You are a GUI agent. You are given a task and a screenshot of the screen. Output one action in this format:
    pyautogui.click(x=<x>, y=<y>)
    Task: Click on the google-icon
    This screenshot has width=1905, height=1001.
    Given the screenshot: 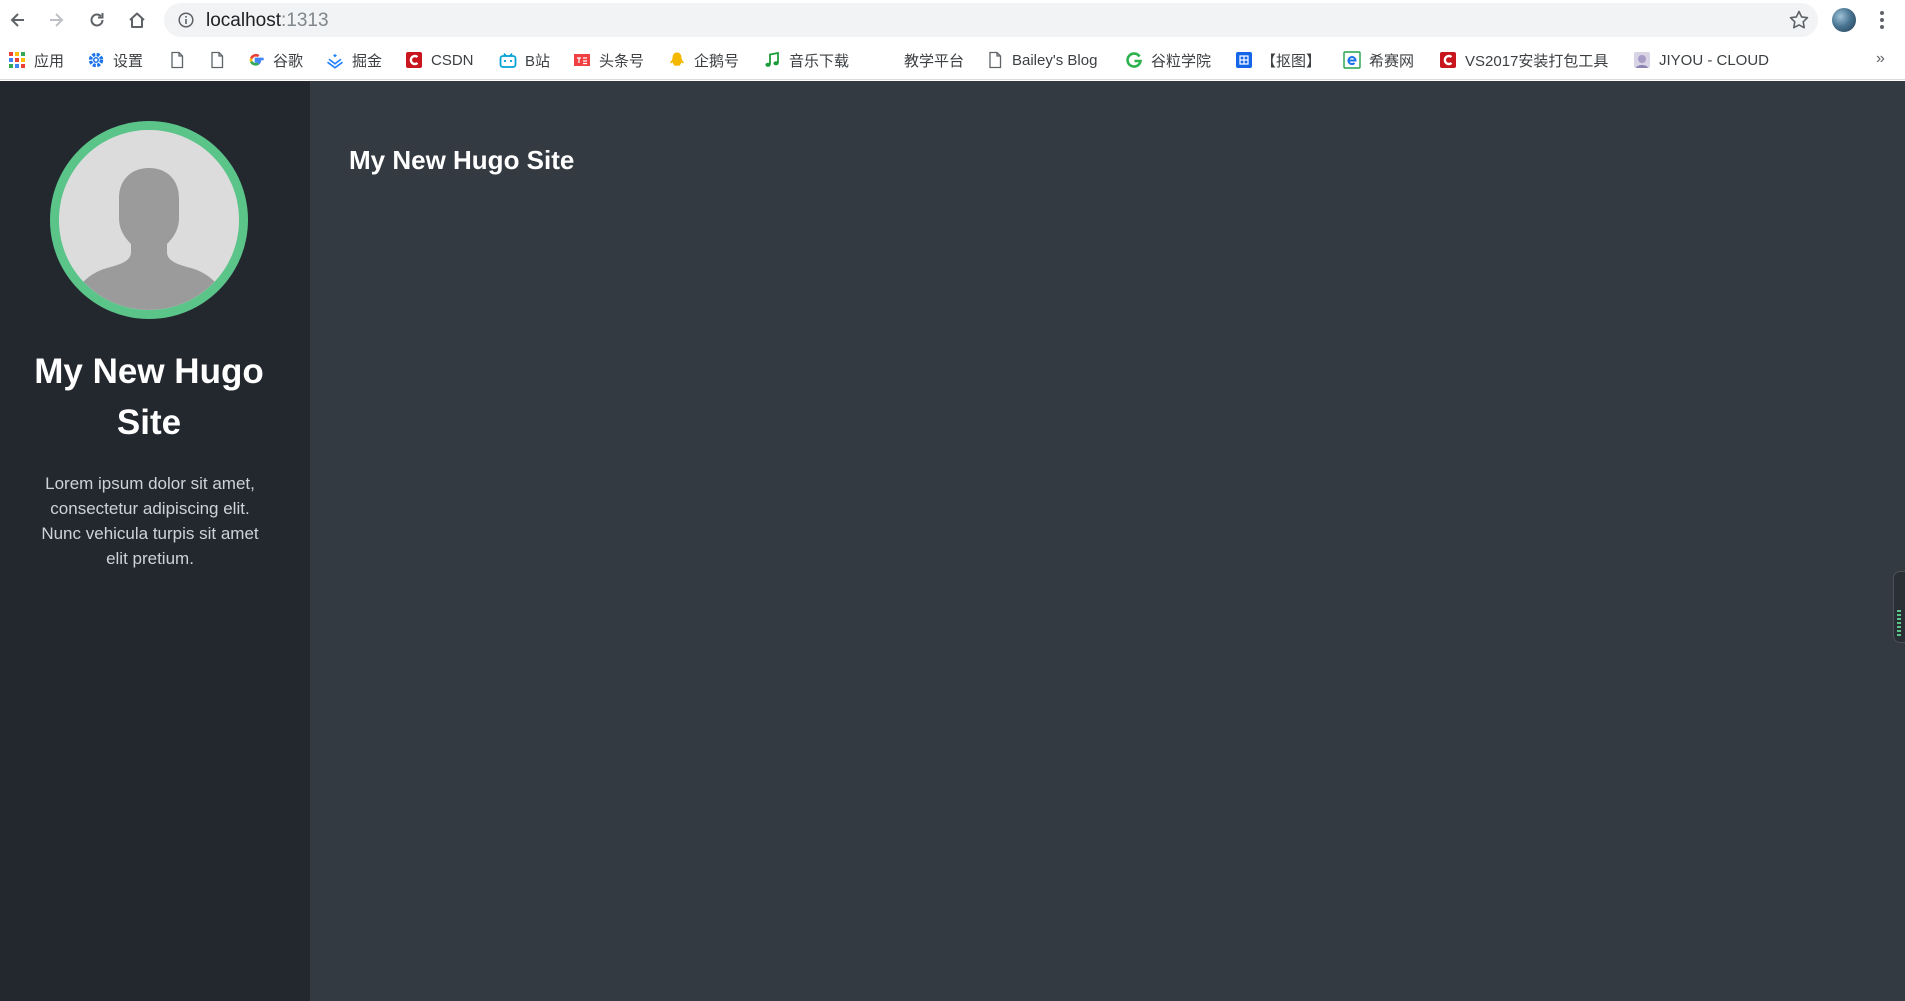 What is the action you would take?
    pyautogui.click(x=256, y=60)
    